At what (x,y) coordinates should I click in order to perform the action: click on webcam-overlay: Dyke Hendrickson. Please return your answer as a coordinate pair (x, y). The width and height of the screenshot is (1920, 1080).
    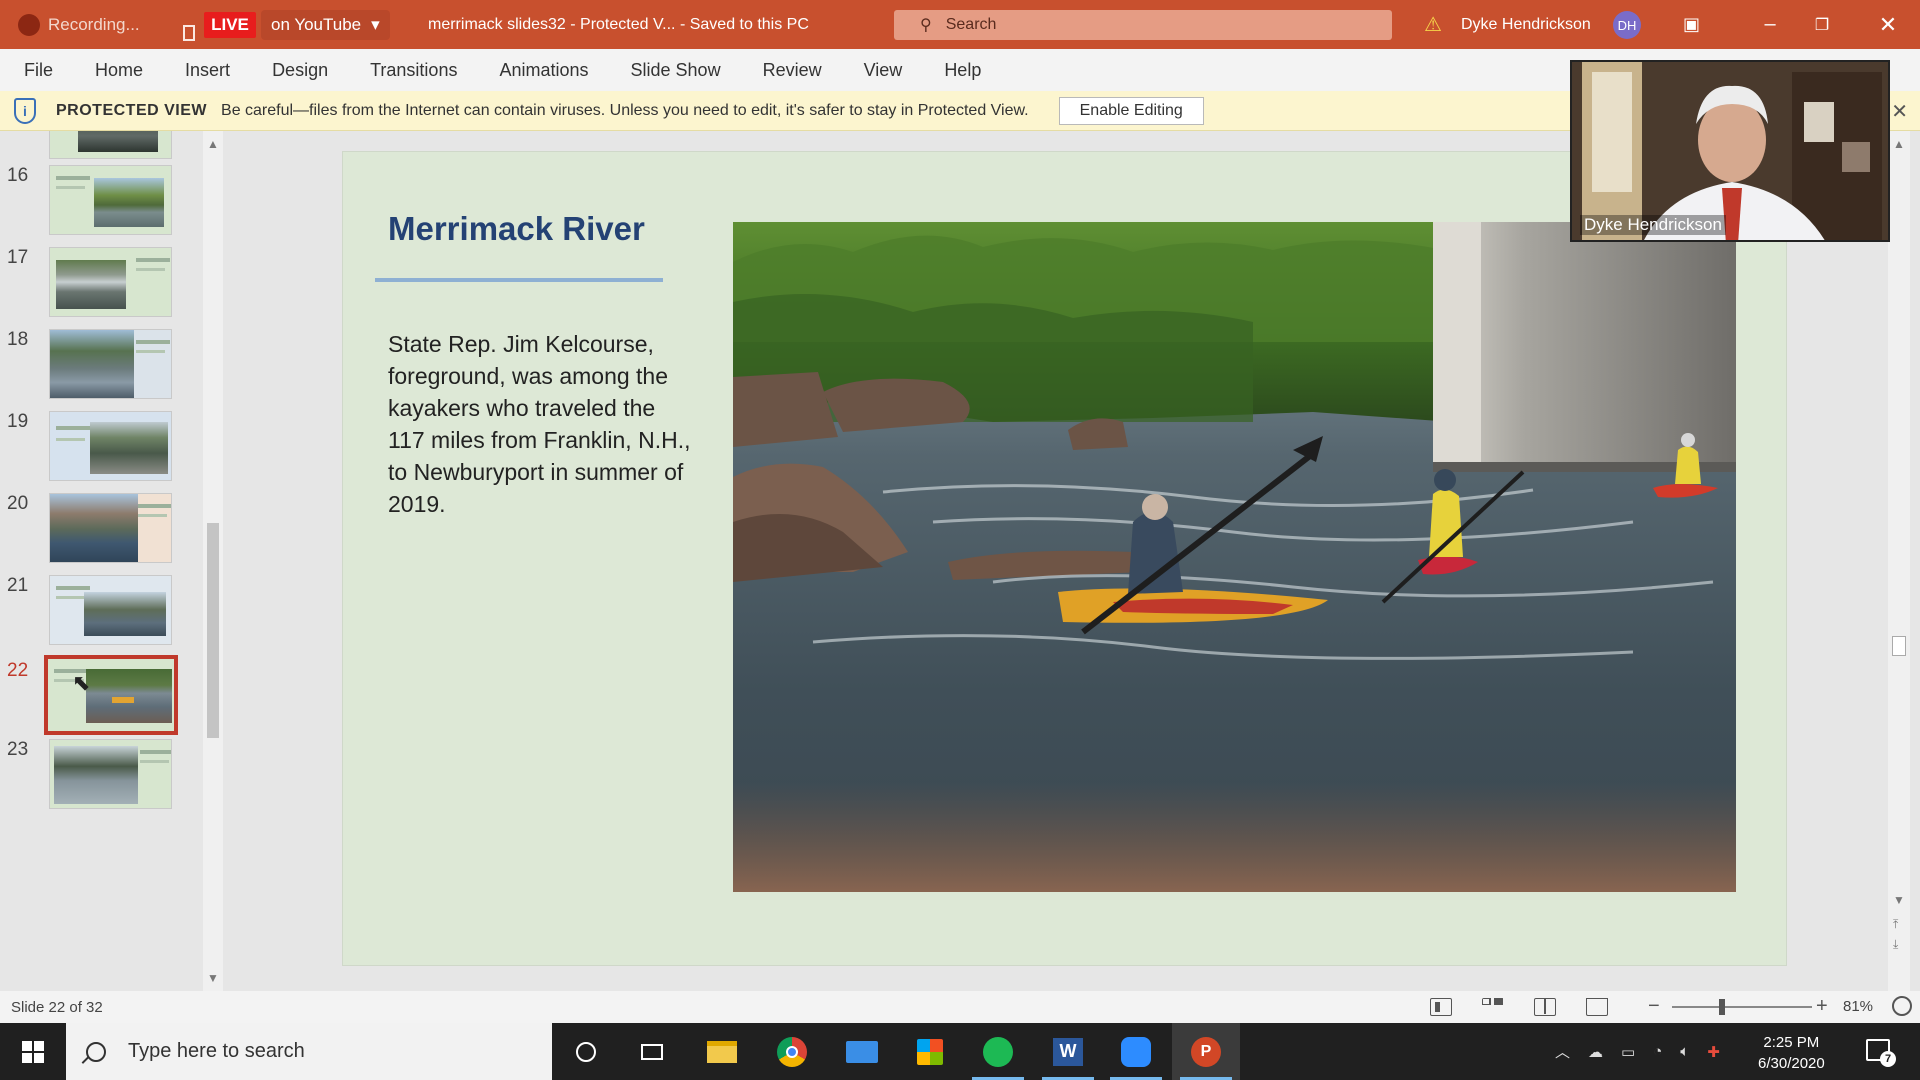
    Looking at the image, I should click on (1730, 151).